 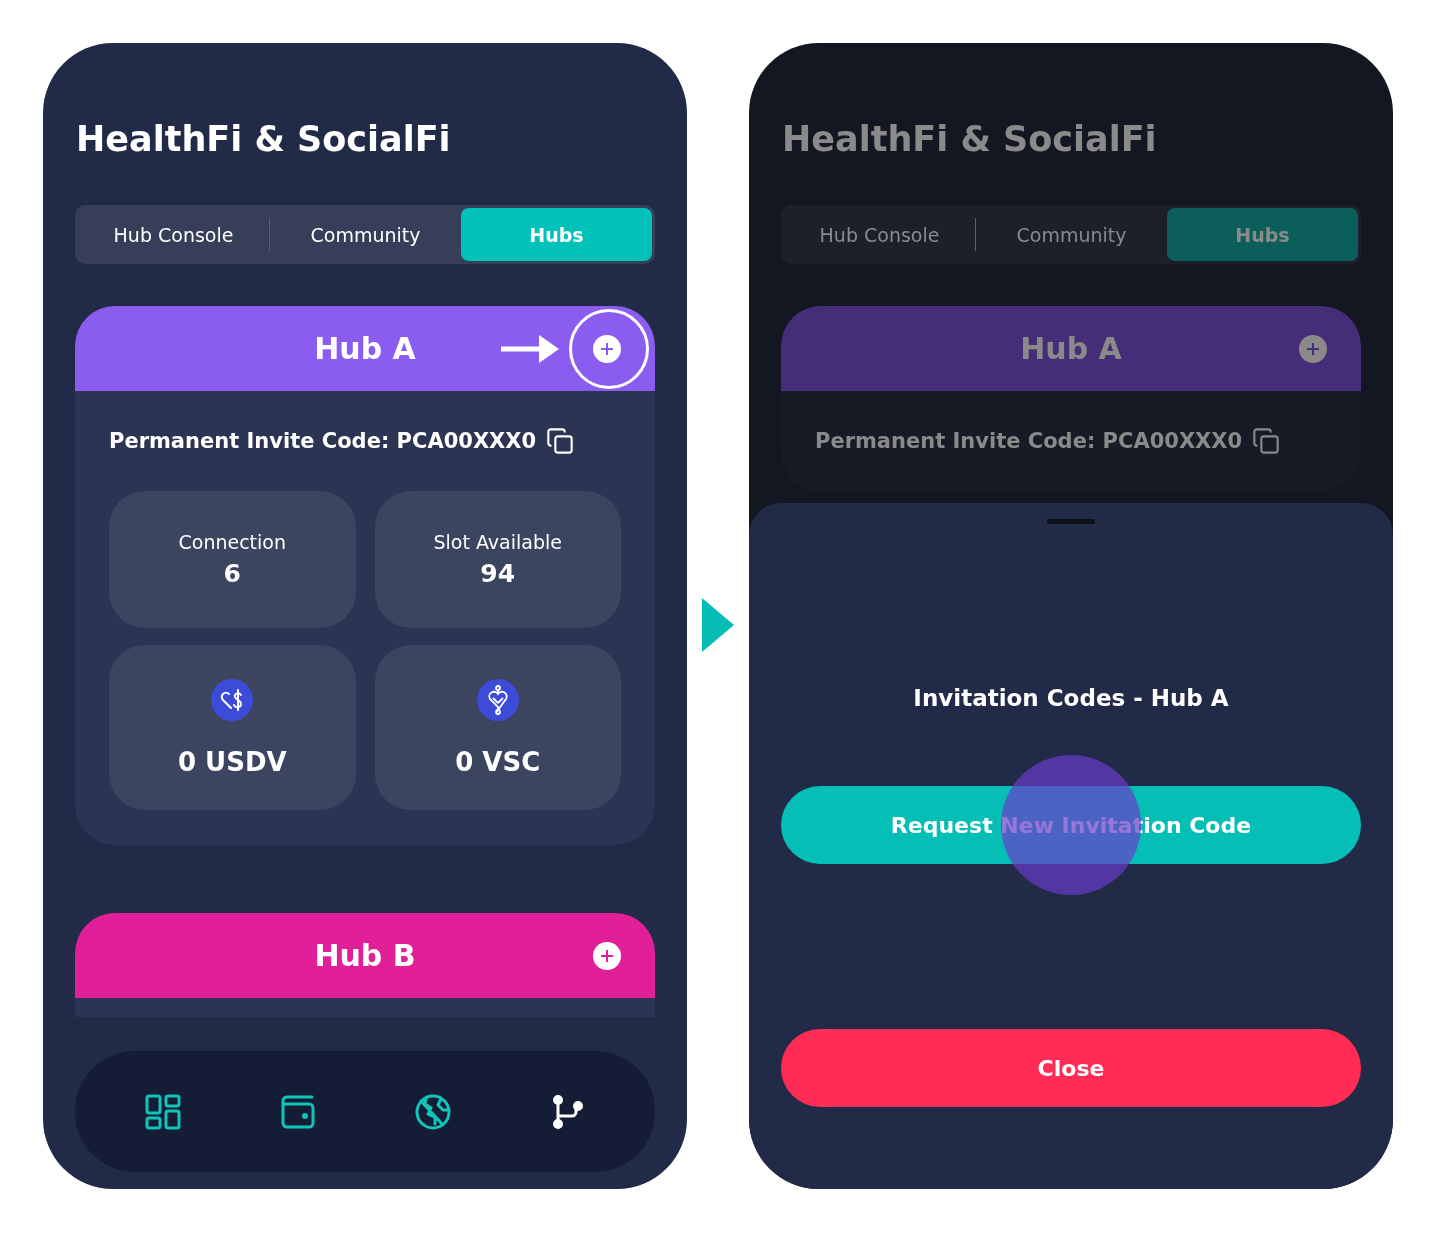 What do you see at coordinates (365, 955) in the screenshot?
I see `hub-name: Hub B` at bounding box center [365, 955].